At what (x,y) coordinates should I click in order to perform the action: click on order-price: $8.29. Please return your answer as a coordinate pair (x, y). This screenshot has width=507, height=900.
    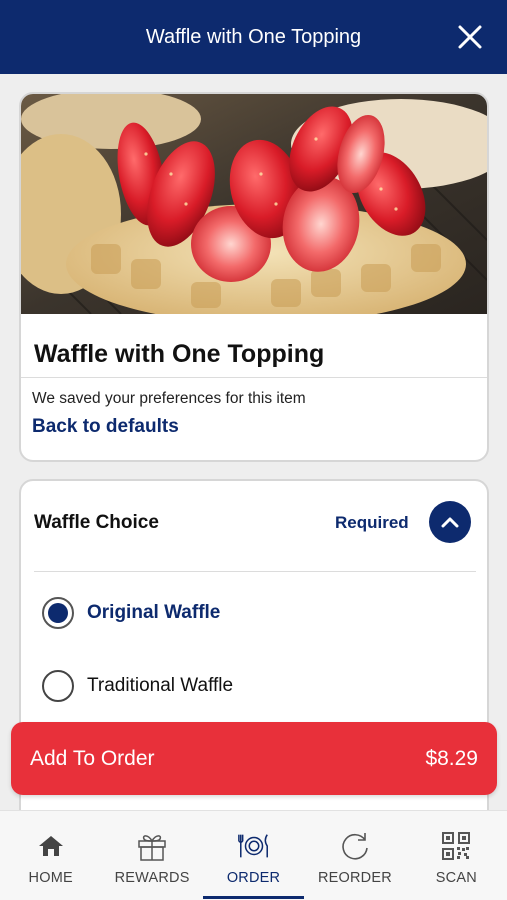
    Looking at the image, I should click on (451, 758).